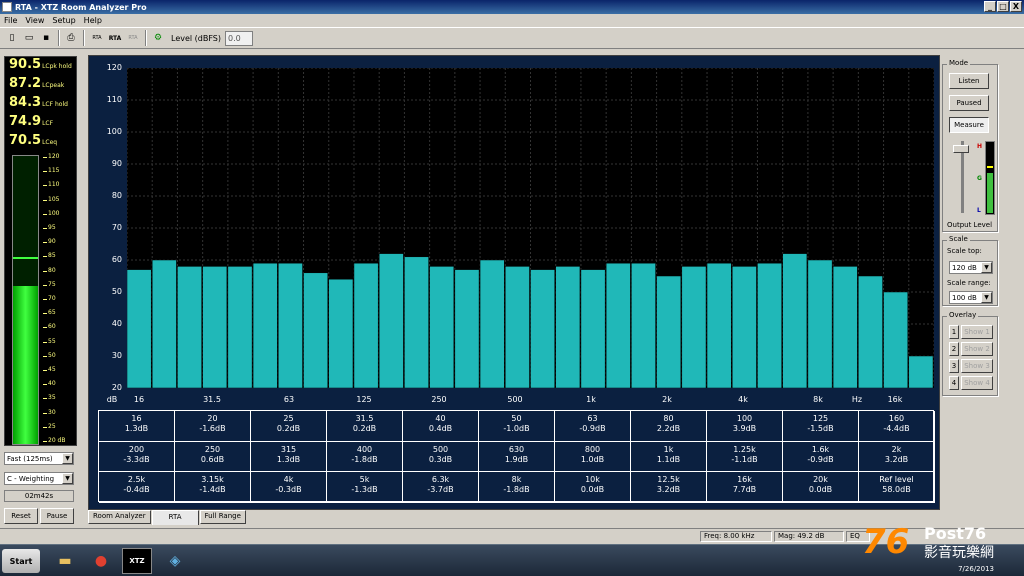 This screenshot has height=576, width=1024. What do you see at coordinates (897, 487) in the screenshot?
I see `eq-cell: Ref level 58.0dB` at bounding box center [897, 487].